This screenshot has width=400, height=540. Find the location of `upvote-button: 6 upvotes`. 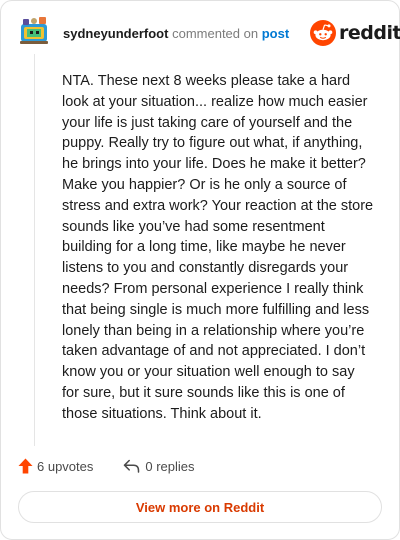

upvote-button: 6 upvotes is located at coordinates (55, 466).